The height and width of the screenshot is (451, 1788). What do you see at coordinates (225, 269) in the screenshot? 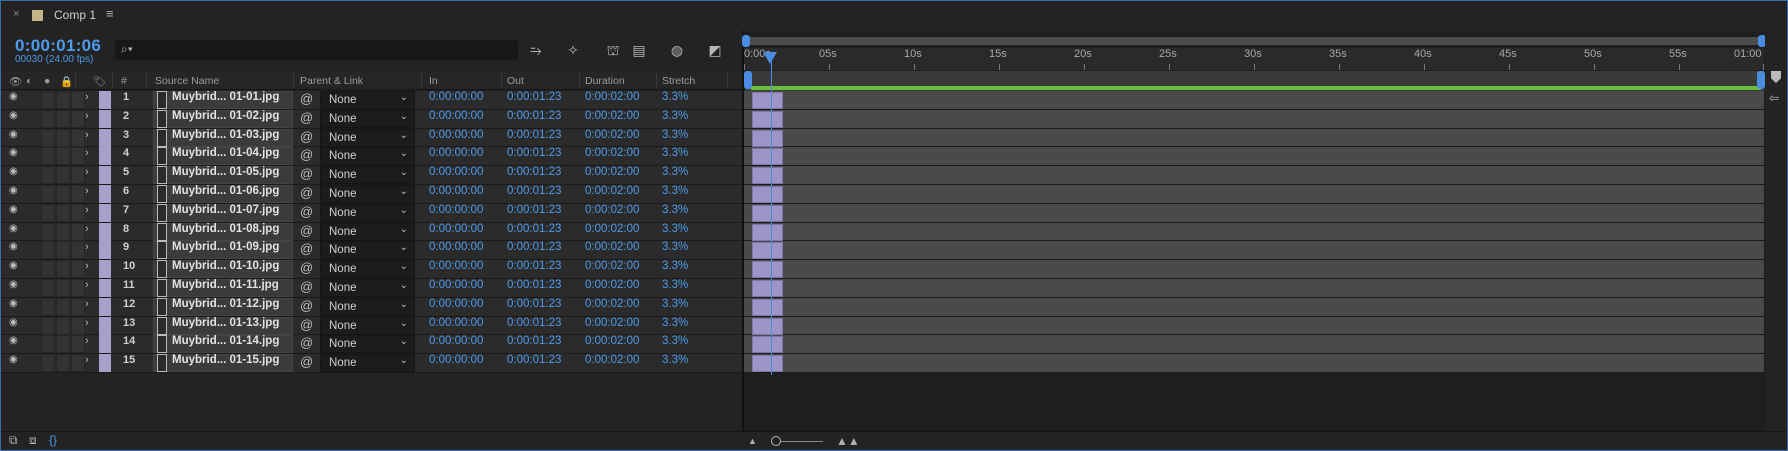
I see `layer-source-name: Muybrid... 01-10.jpg` at bounding box center [225, 269].